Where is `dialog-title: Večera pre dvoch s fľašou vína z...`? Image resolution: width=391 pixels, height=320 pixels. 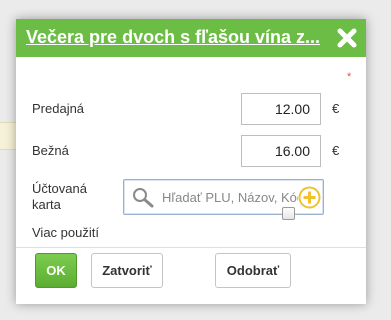
dialog-title: Večera pre dvoch s fľašou vína z... is located at coordinates (176, 37).